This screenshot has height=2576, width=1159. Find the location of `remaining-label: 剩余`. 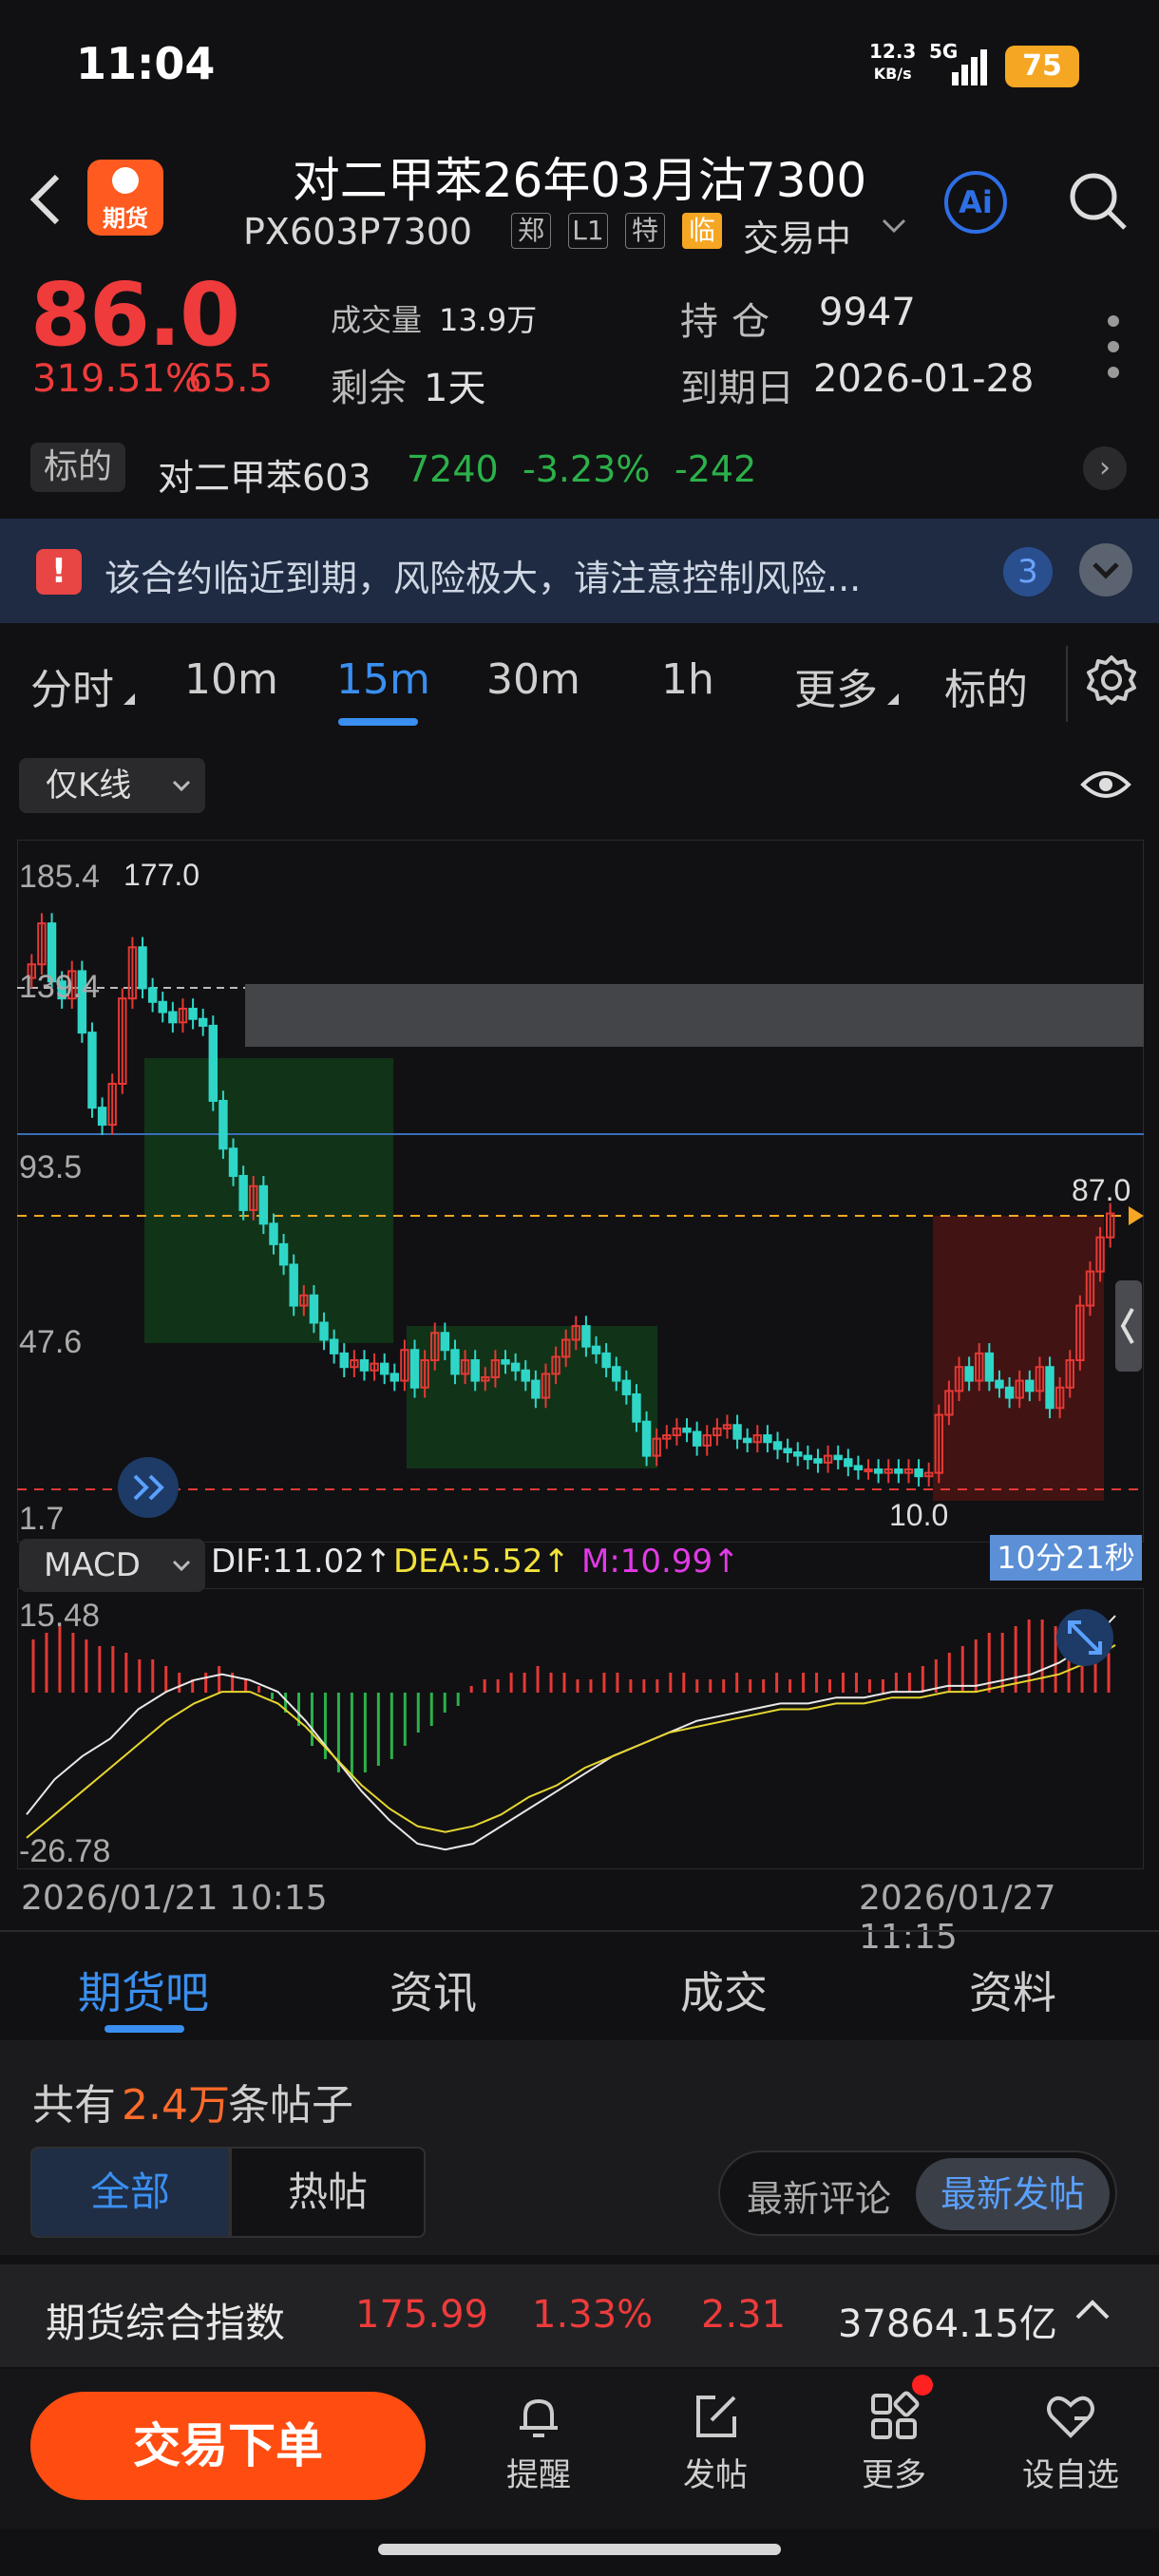

remaining-label: 剩余 is located at coordinates (369, 388).